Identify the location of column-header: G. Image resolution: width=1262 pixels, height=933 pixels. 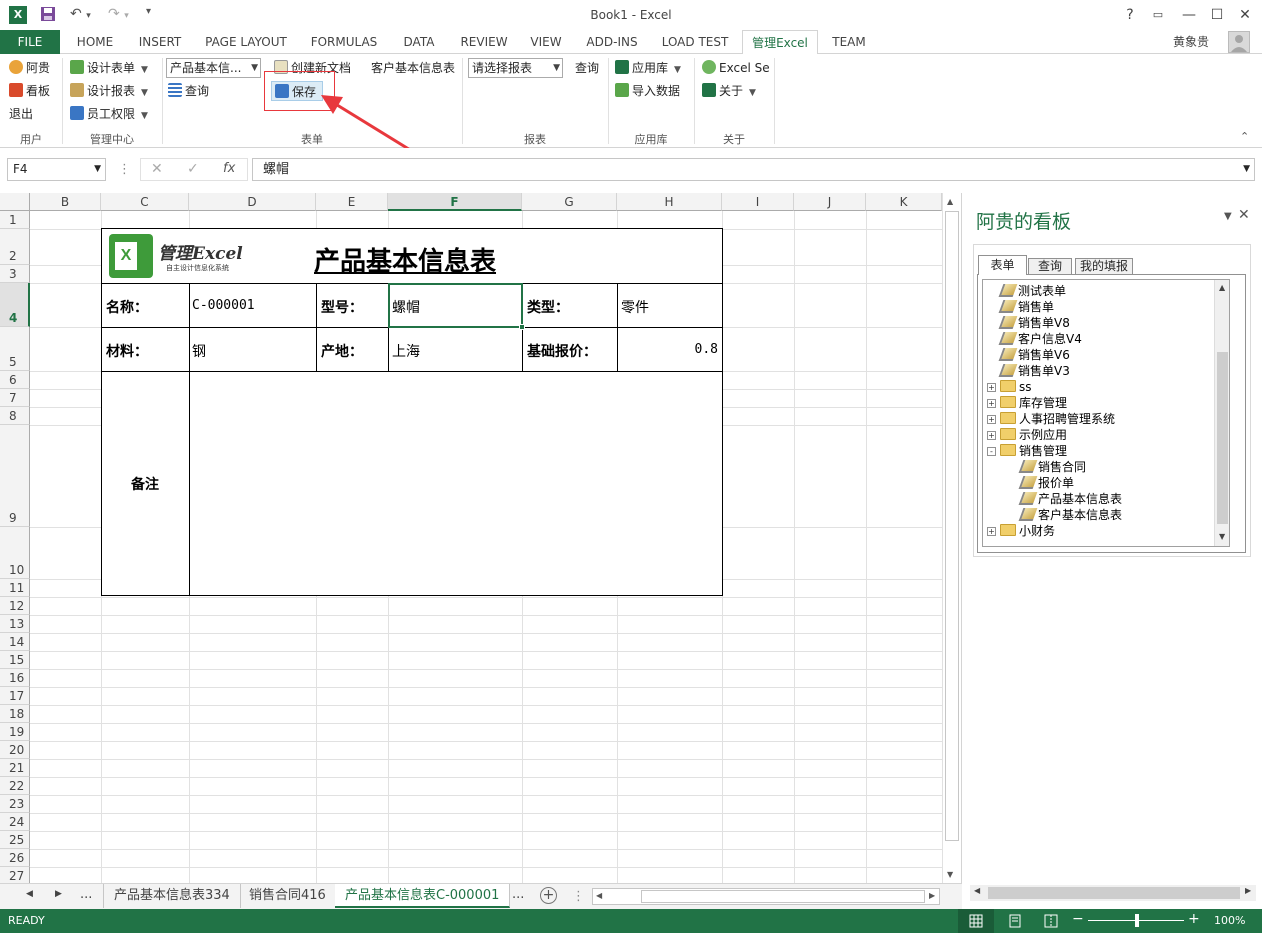
(569, 202).